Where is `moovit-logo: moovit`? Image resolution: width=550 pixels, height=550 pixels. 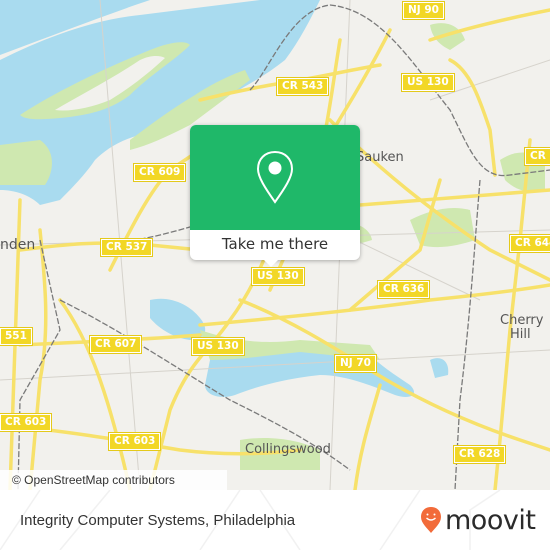
moovit-logo: moovit is located at coordinates (478, 520).